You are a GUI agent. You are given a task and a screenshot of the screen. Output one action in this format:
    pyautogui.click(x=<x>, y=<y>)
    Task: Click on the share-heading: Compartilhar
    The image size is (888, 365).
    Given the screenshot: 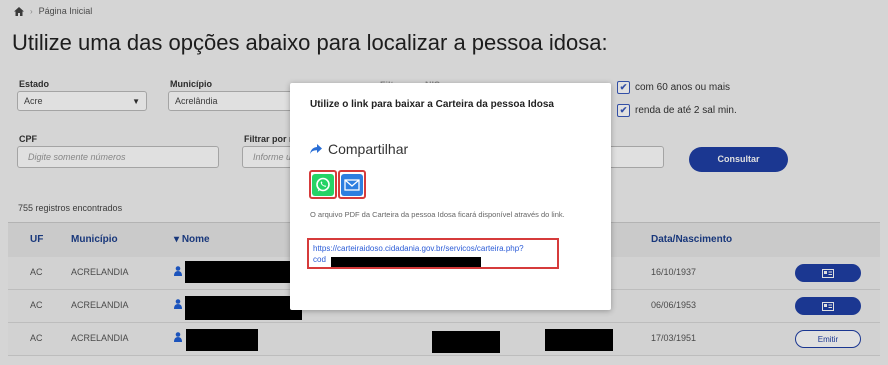 What is the action you would take?
    pyautogui.click(x=359, y=149)
    